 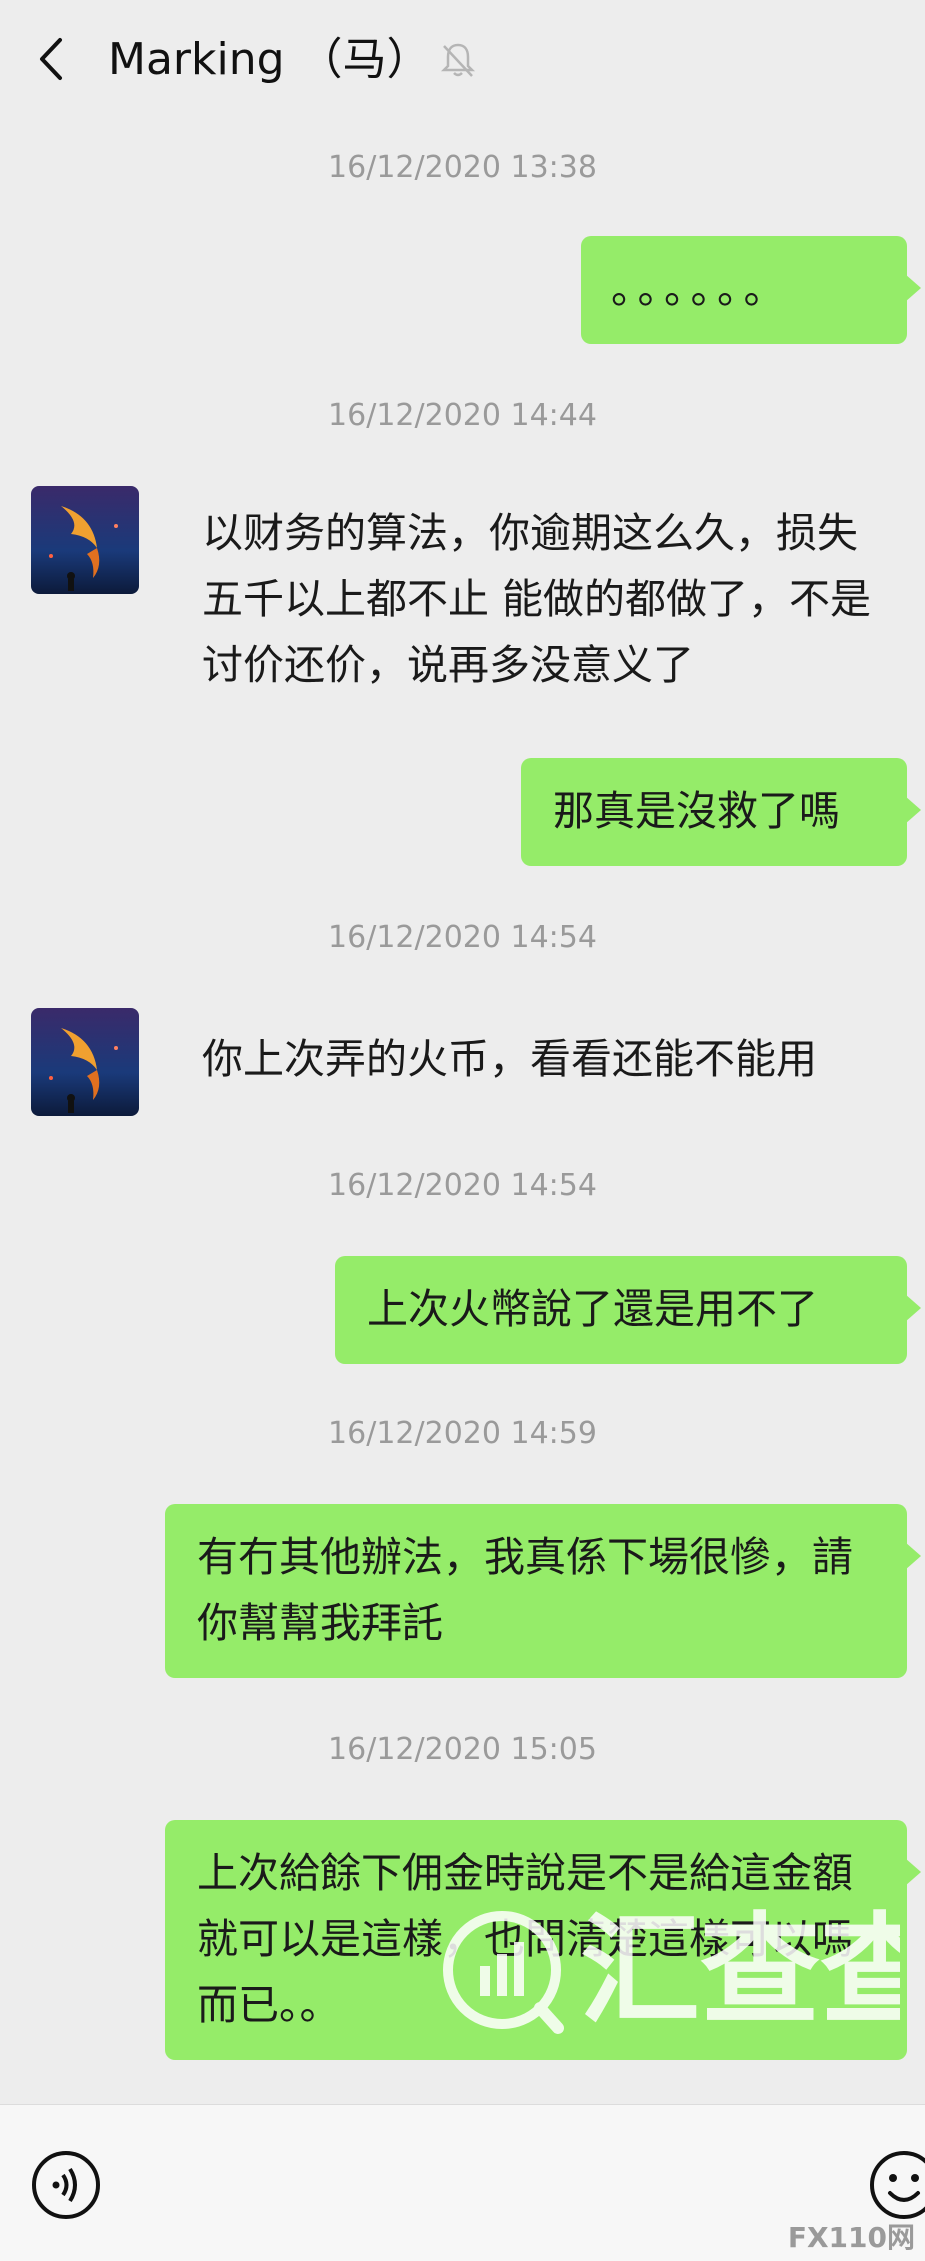 I want to click on timestamp: 16/12/2020 13:38, so click(x=462, y=167).